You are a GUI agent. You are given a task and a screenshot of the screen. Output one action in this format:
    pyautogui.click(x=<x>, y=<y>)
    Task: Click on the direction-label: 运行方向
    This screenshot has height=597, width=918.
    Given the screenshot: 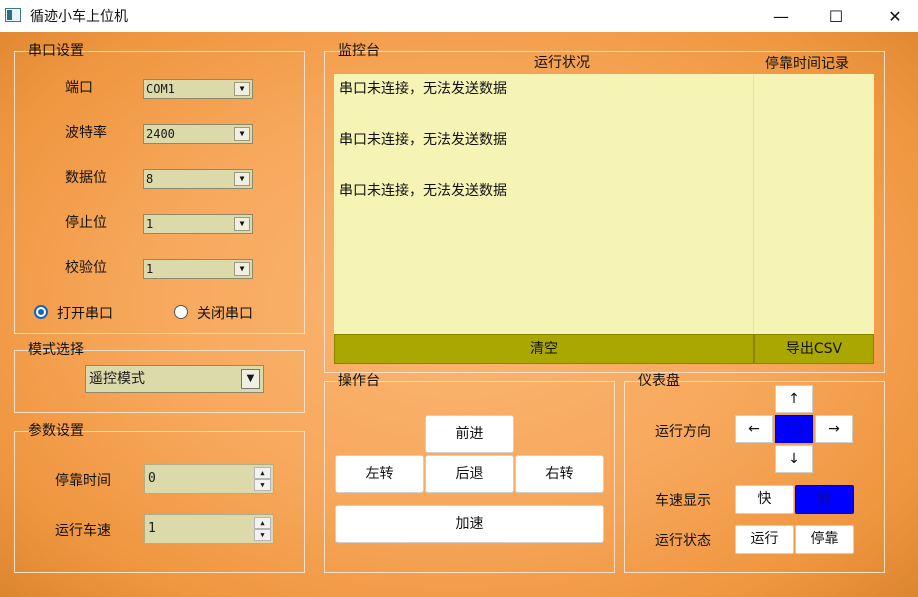 What is the action you would take?
    pyautogui.click(x=683, y=432)
    